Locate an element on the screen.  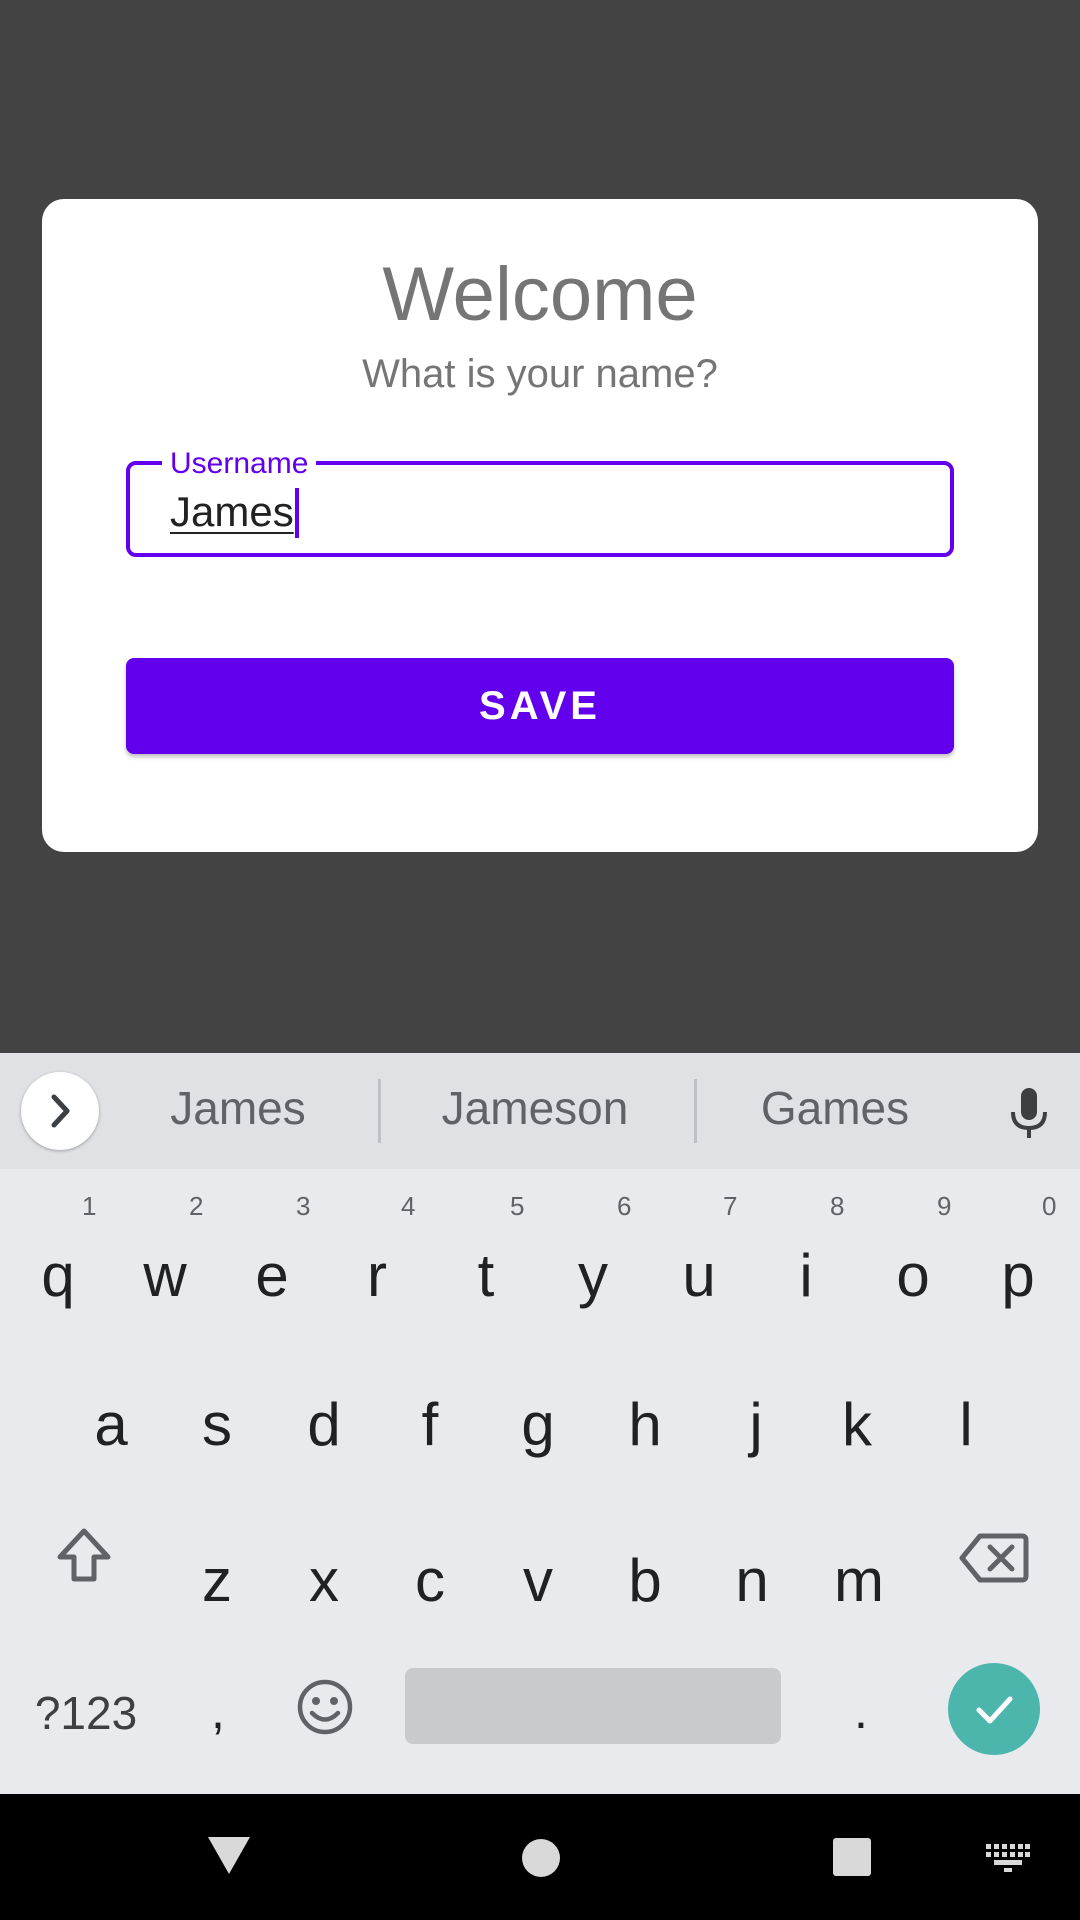
key-j: j is located at coordinates (756, 1425).